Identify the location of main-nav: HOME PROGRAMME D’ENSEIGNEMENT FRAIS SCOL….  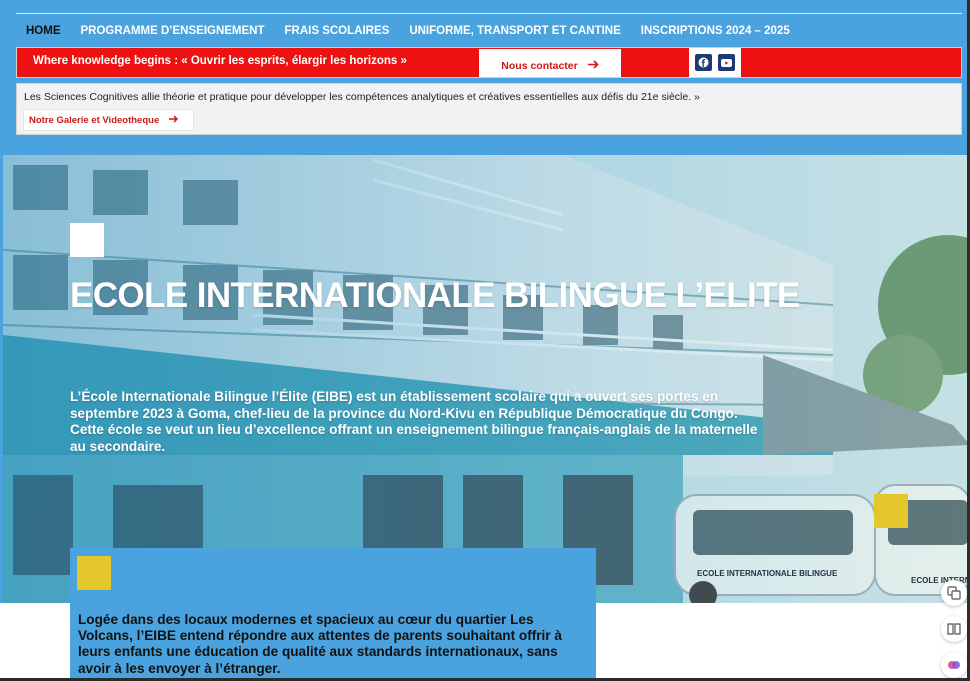
(489, 30).